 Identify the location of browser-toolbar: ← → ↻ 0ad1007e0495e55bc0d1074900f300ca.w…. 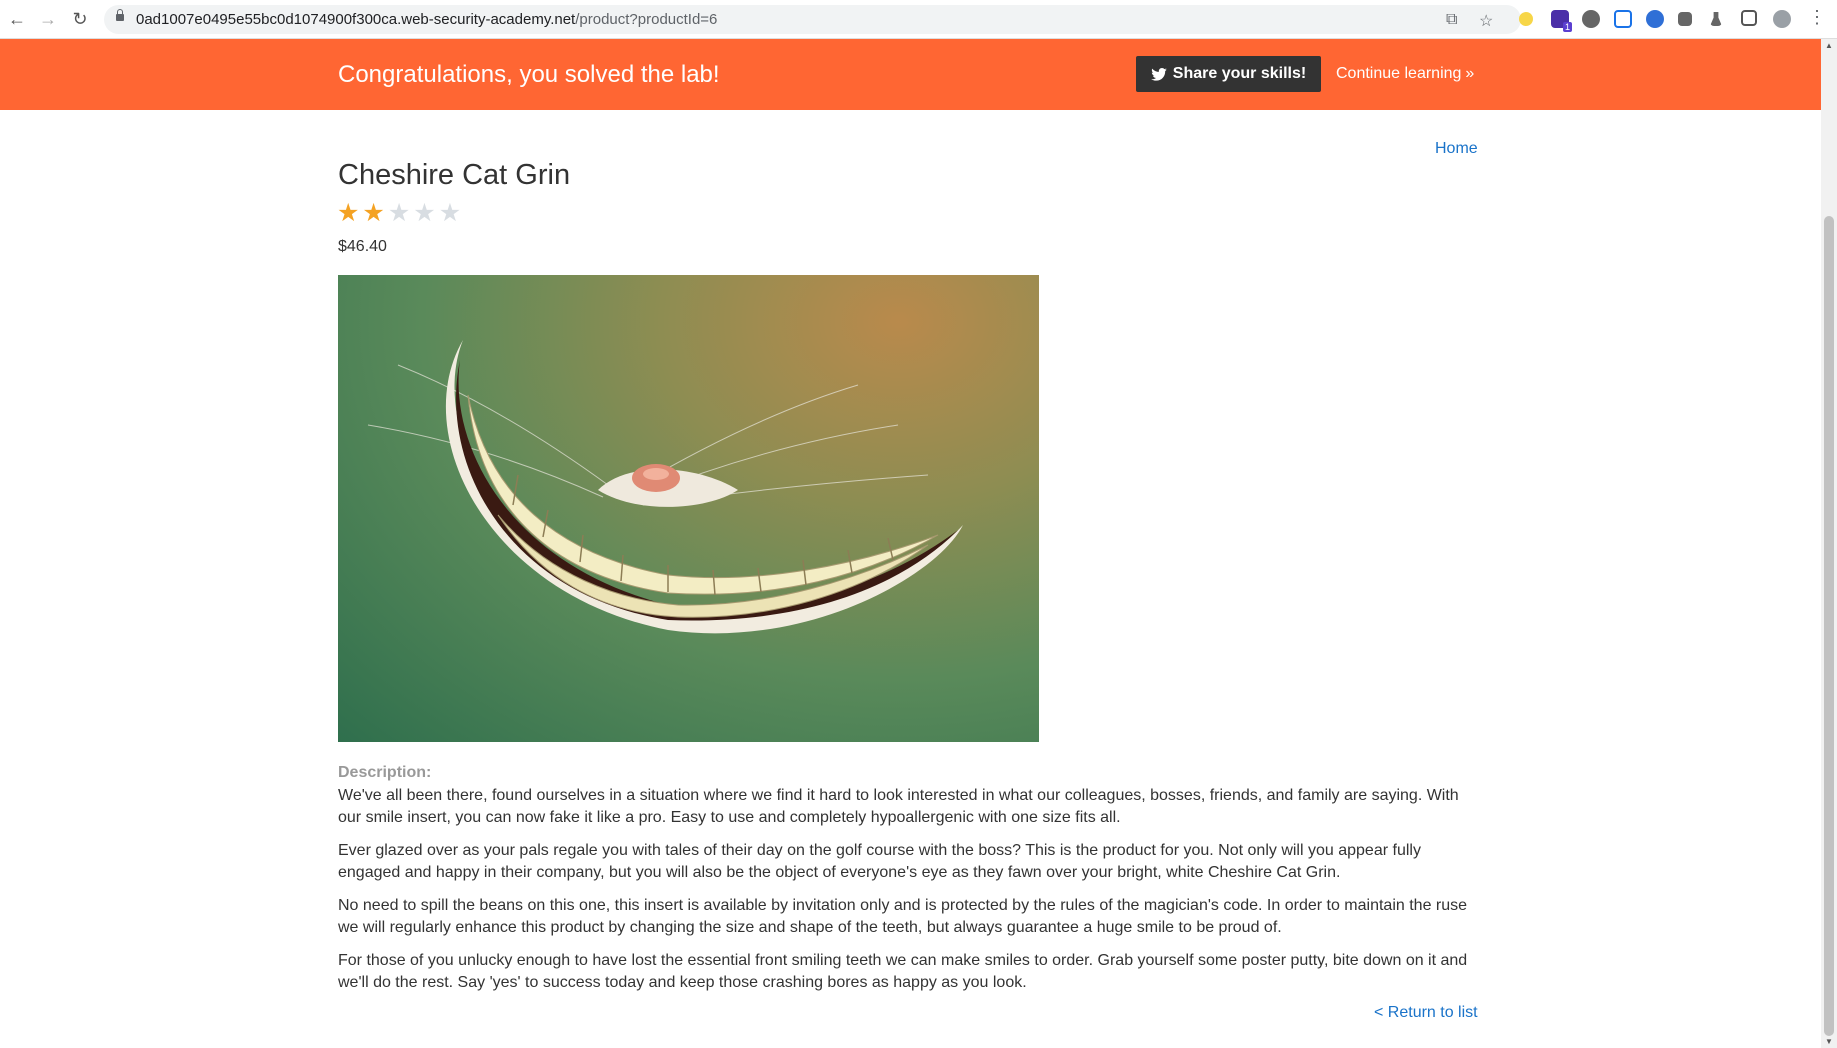
(918, 19).